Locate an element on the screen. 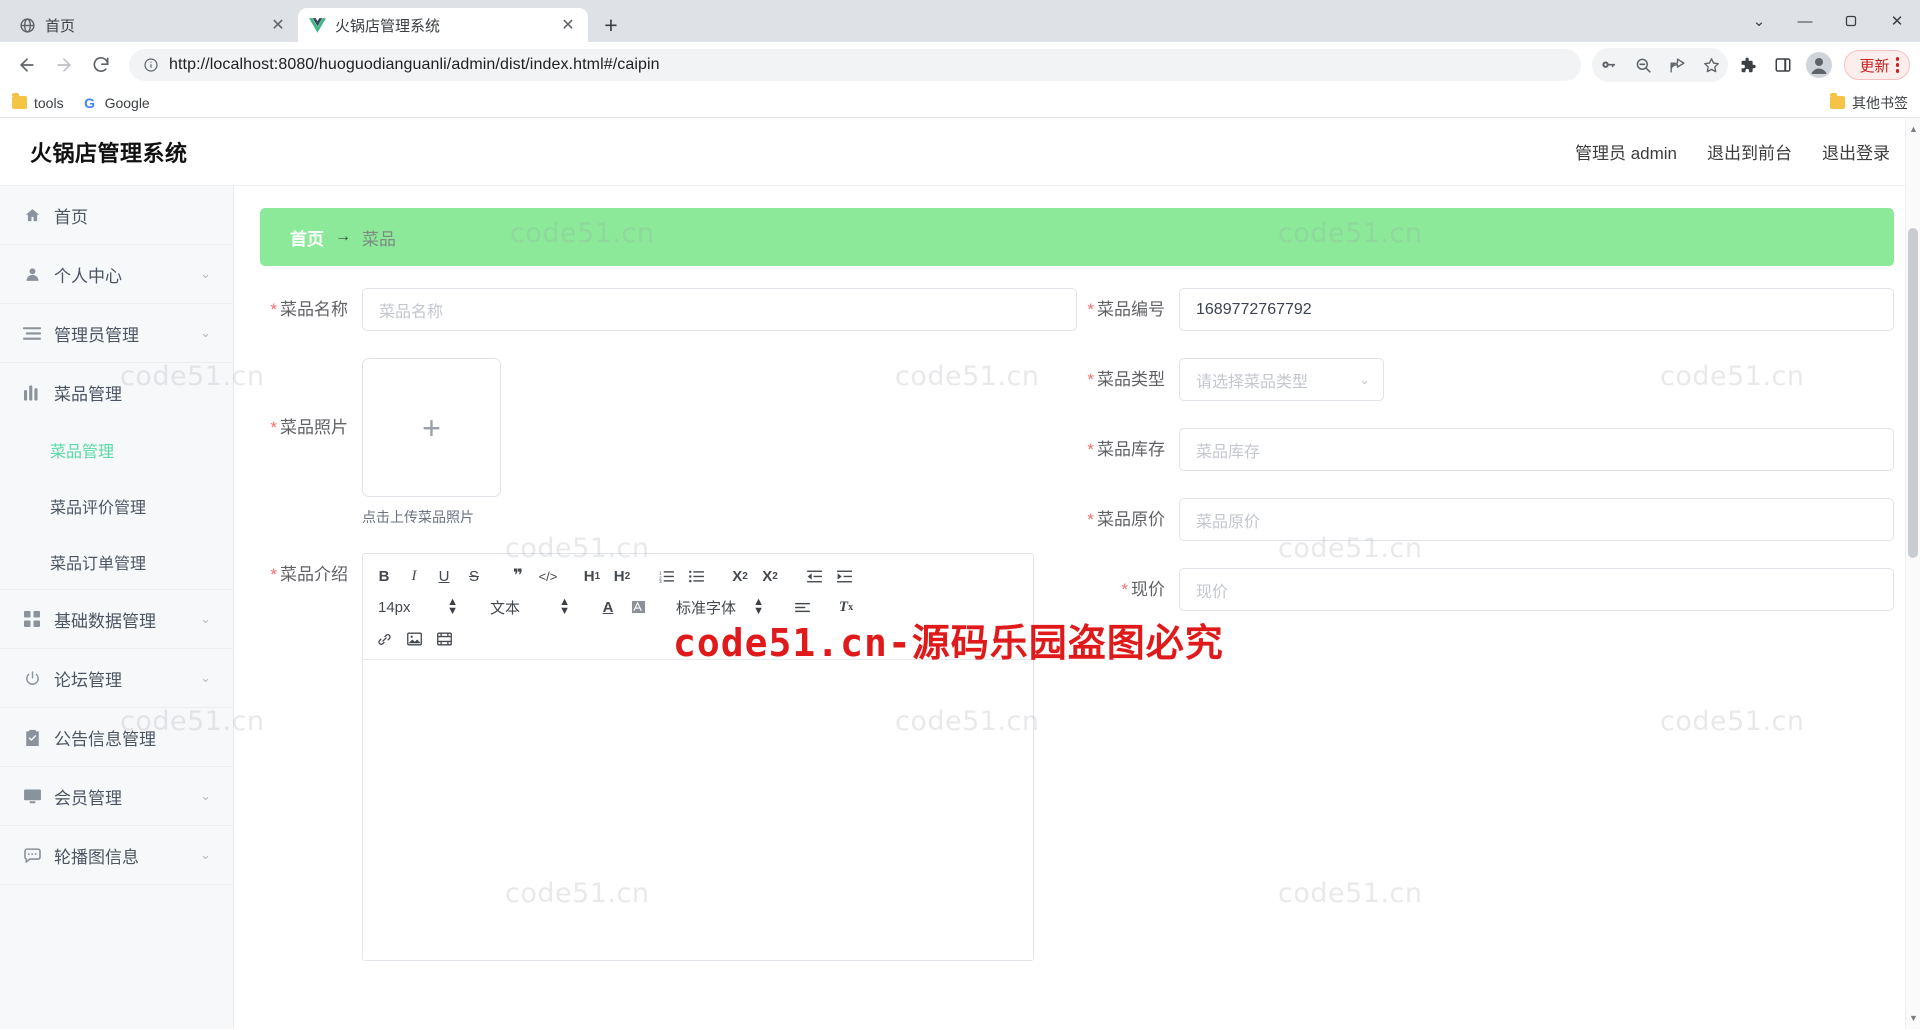  font-family-select: 标准字体 ▲ ▼ is located at coordinates (720, 607).